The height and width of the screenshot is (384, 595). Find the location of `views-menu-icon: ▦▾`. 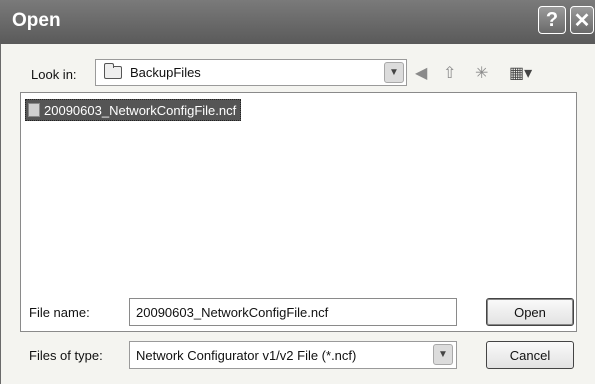

views-menu-icon: ▦▾ is located at coordinates (520, 73).